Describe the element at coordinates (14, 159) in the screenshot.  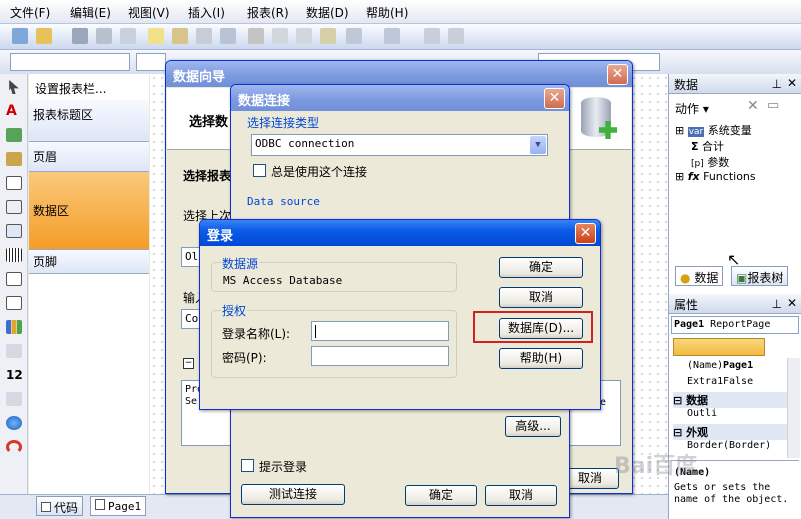
I see `band-icon` at that location.